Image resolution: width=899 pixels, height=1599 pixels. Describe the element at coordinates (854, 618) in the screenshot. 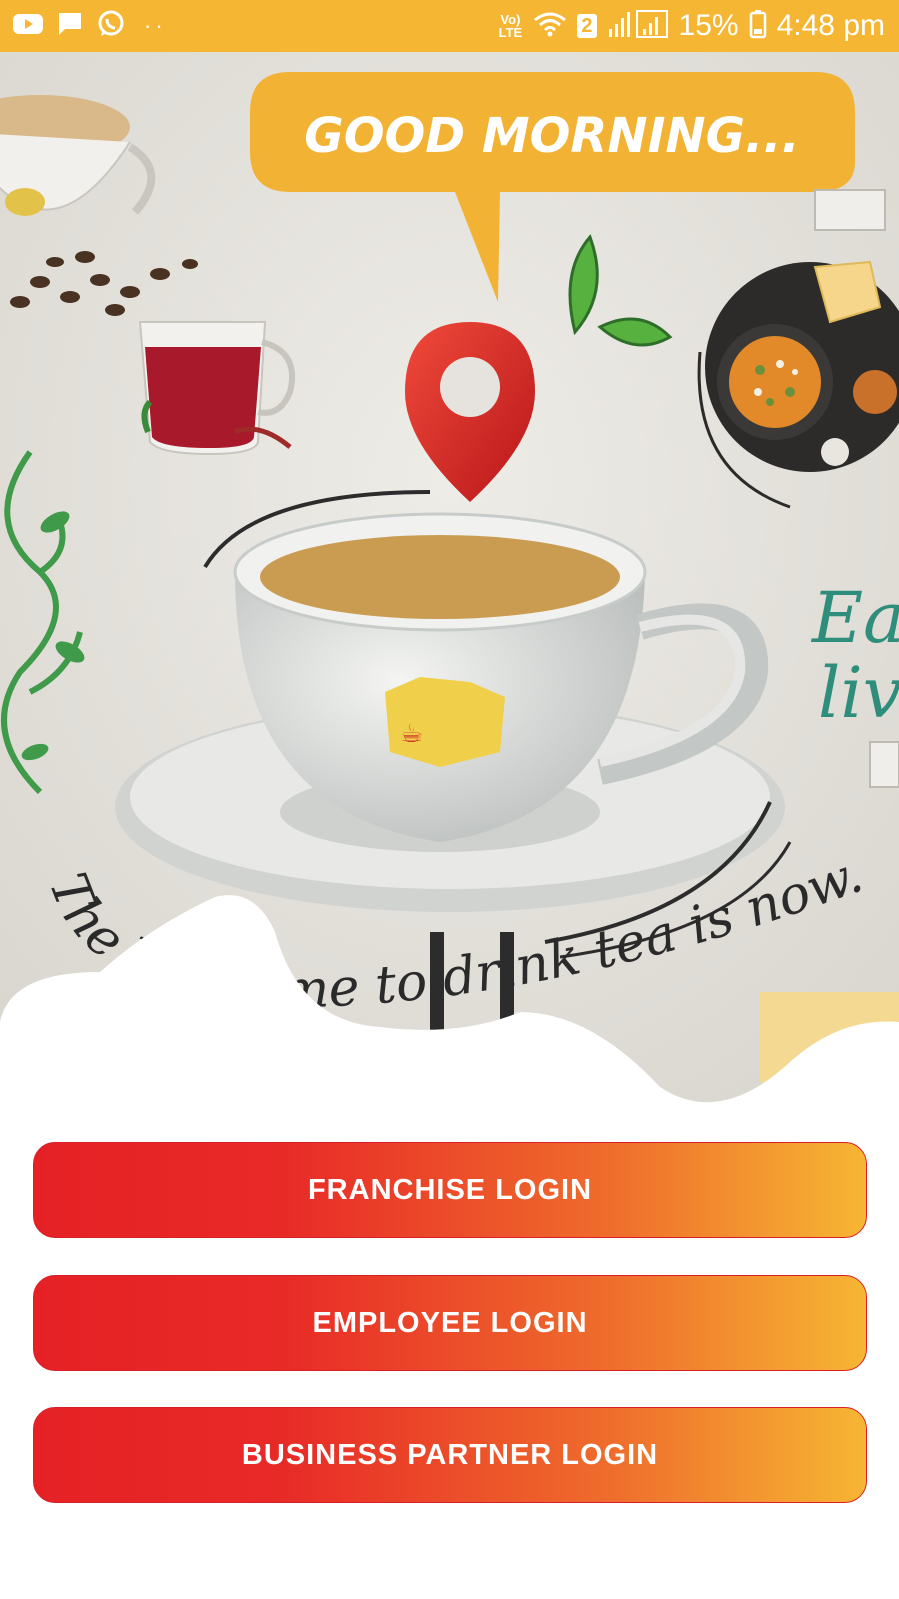

I see `wall-text-eat: Eat` at that location.